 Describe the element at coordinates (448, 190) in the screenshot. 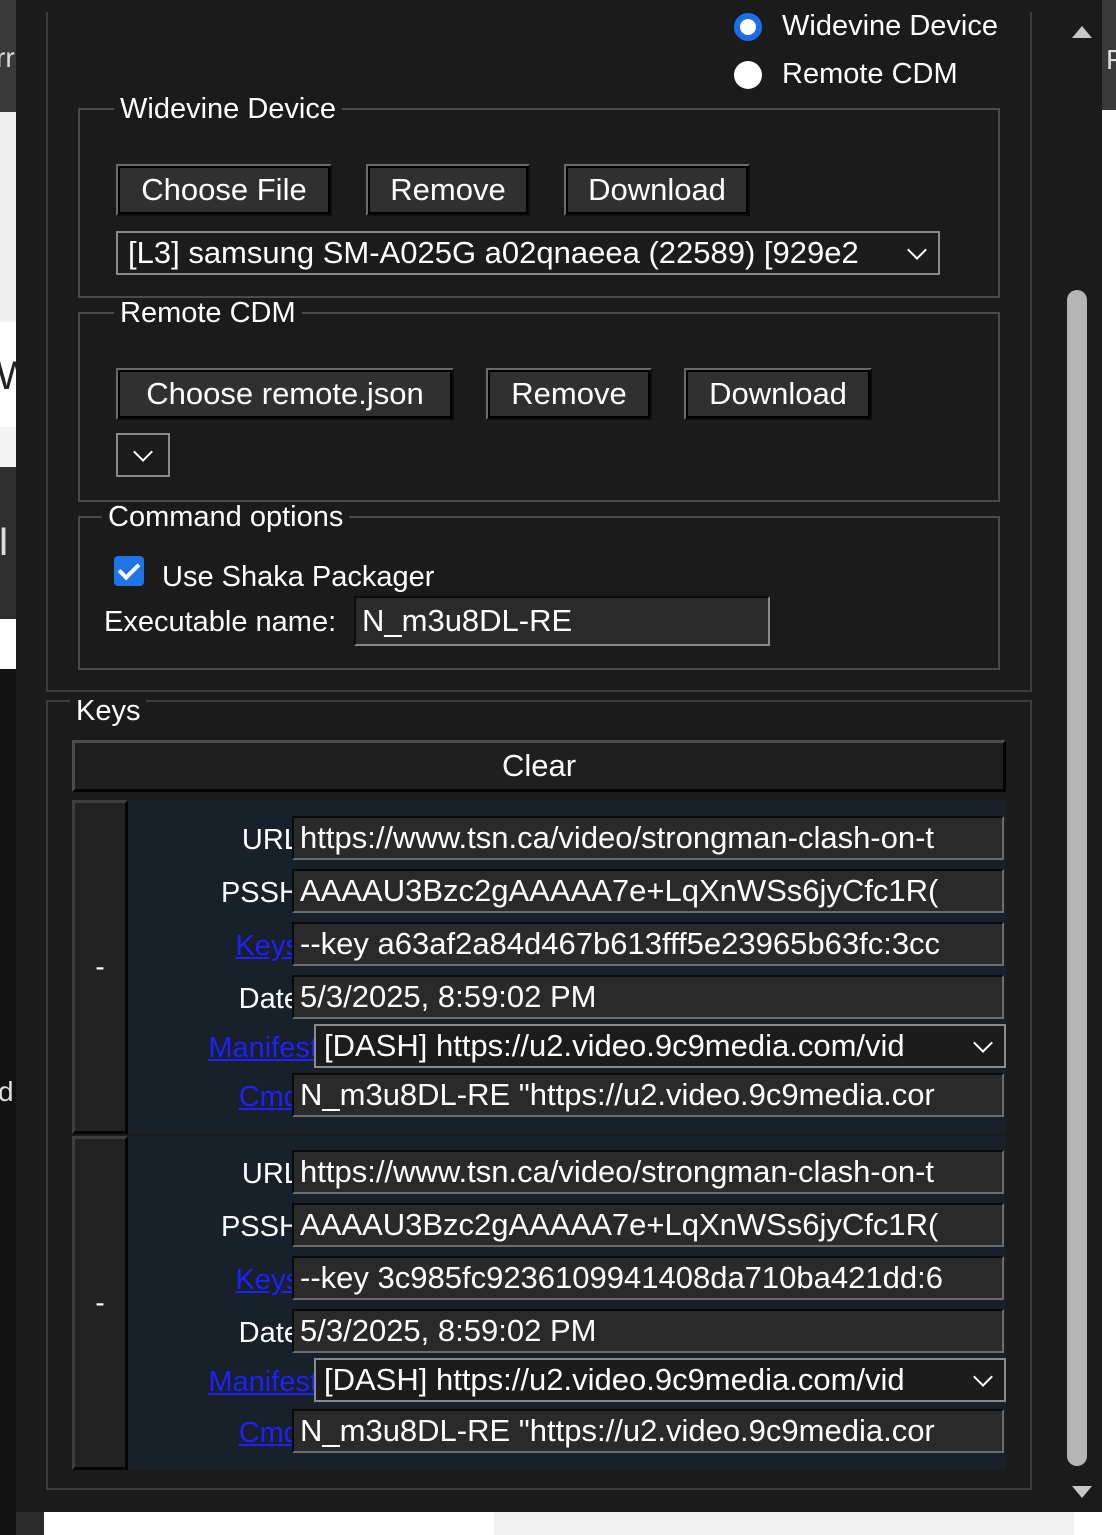

I see `widevine-remove-button: Remove` at that location.